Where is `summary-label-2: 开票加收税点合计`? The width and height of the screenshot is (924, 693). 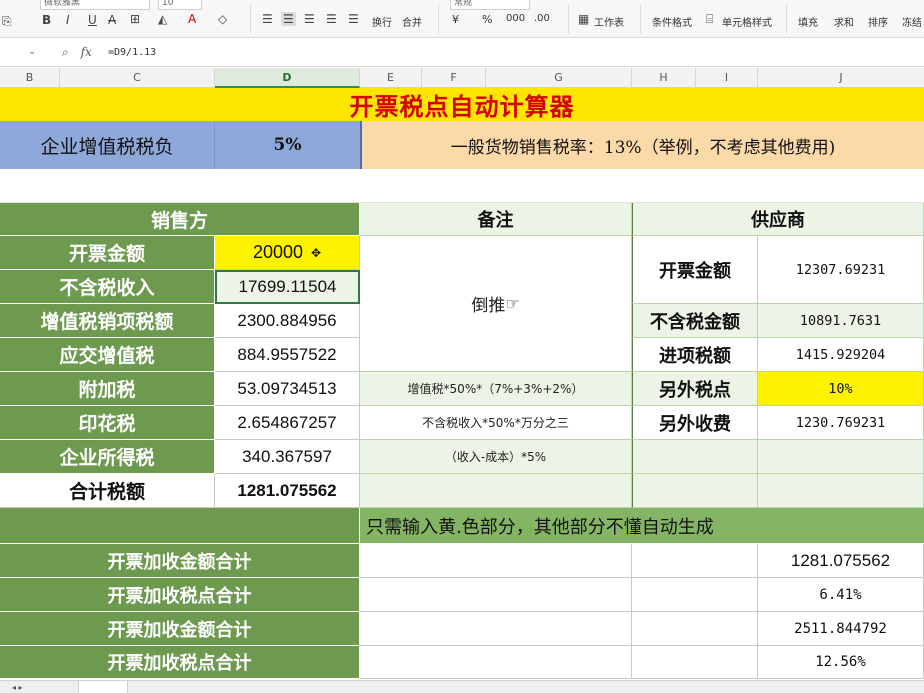 summary-label-2: 开票加收税点合计 is located at coordinates (180, 595).